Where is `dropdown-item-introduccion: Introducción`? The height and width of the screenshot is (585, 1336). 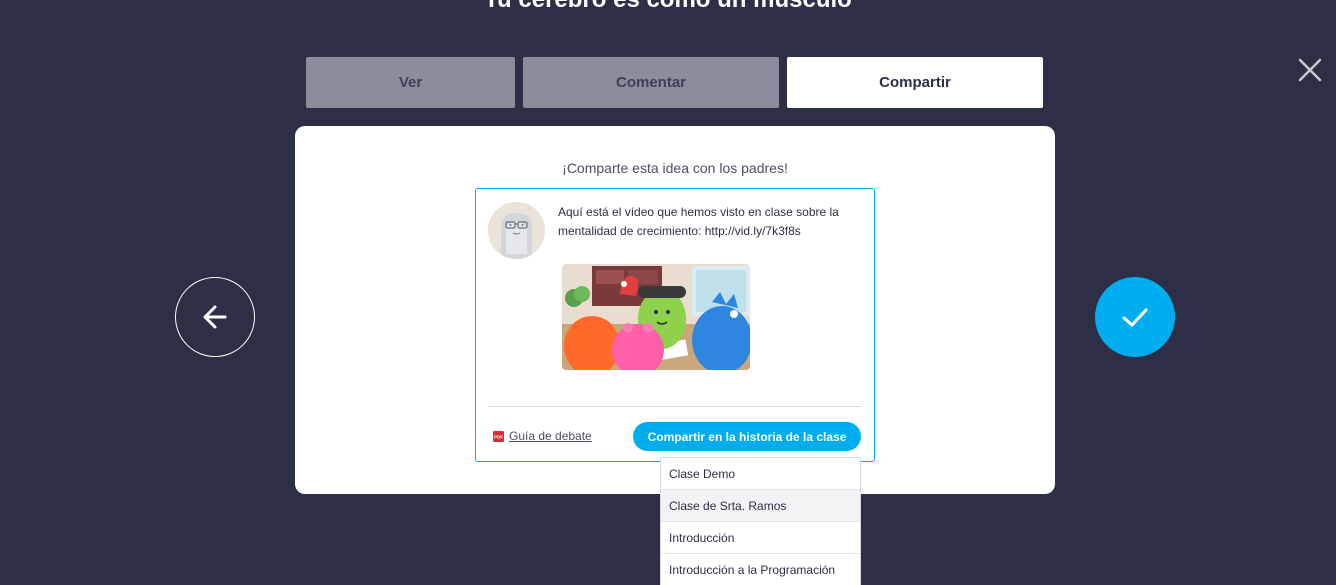
dropdown-item-introduccion: Introducción is located at coordinates (760, 538).